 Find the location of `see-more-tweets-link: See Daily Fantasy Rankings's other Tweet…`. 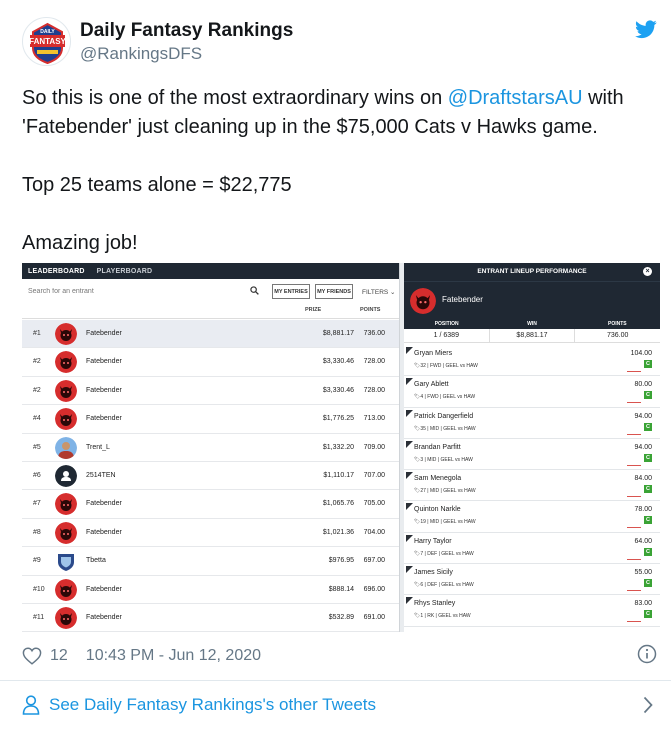

see-more-tweets-link: See Daily Fantasy Rankings's other Tweet… is located at coordinates (339, 705).